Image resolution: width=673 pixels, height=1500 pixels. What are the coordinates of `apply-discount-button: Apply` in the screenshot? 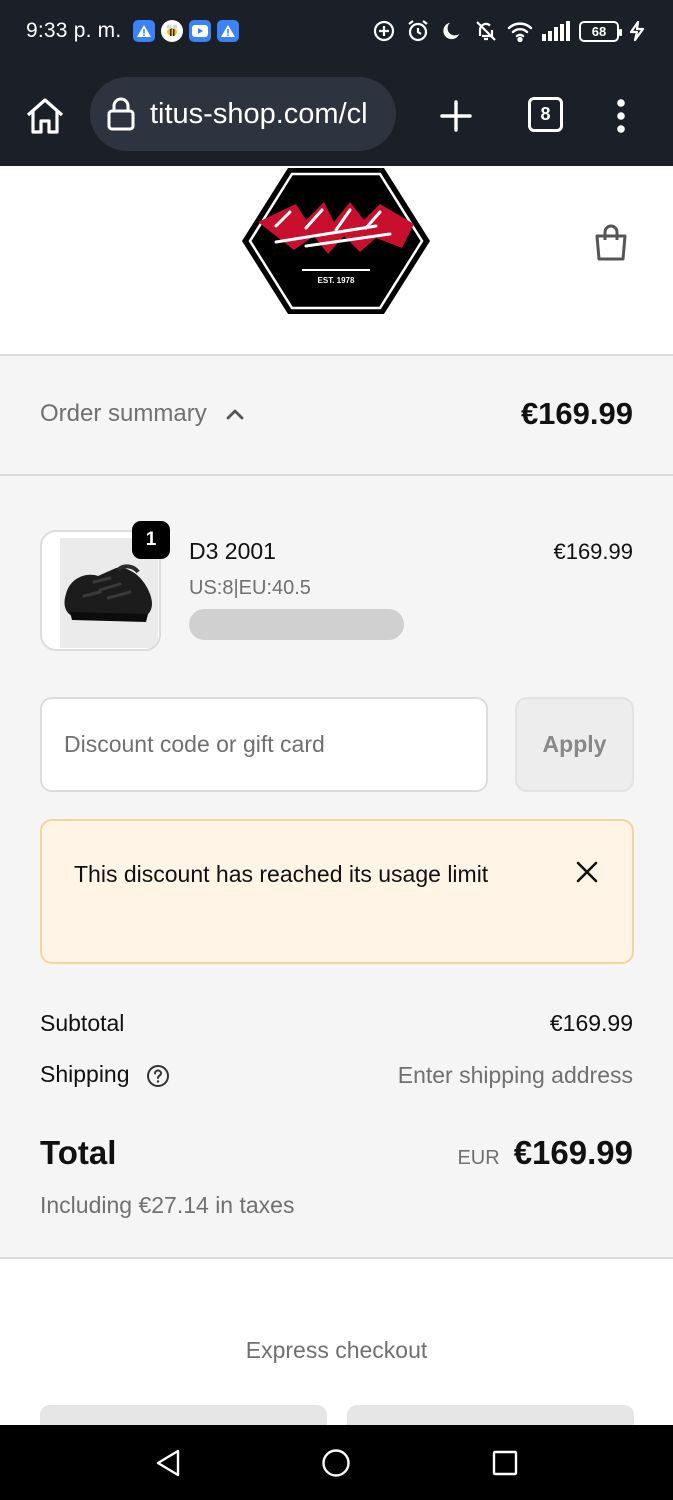 It's located at (574, 744).